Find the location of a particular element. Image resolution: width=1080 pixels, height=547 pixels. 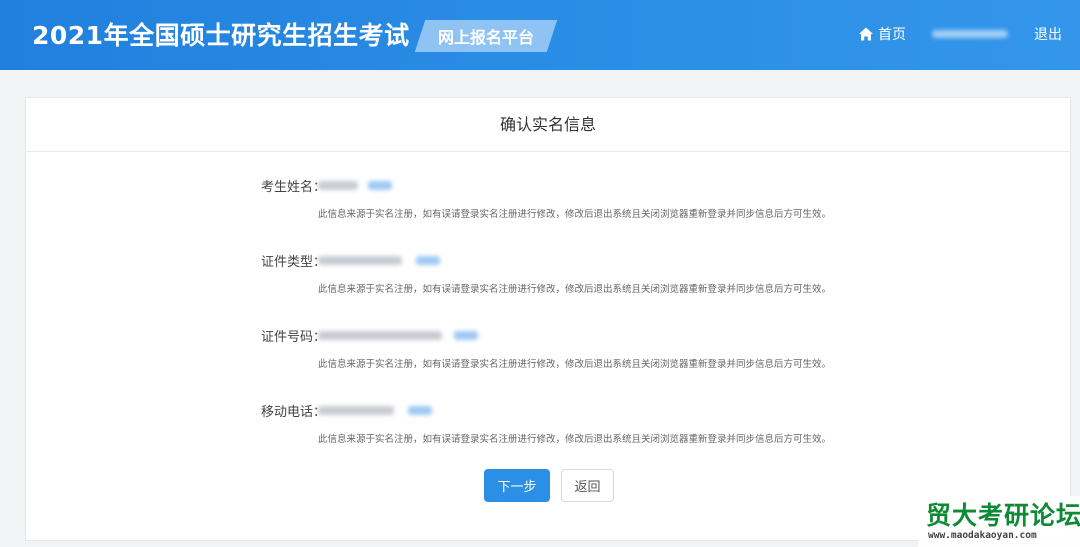

forum-watermark: 贸大考研论坛 www.maodakaoyan.com is located at coordinates (999, 521).